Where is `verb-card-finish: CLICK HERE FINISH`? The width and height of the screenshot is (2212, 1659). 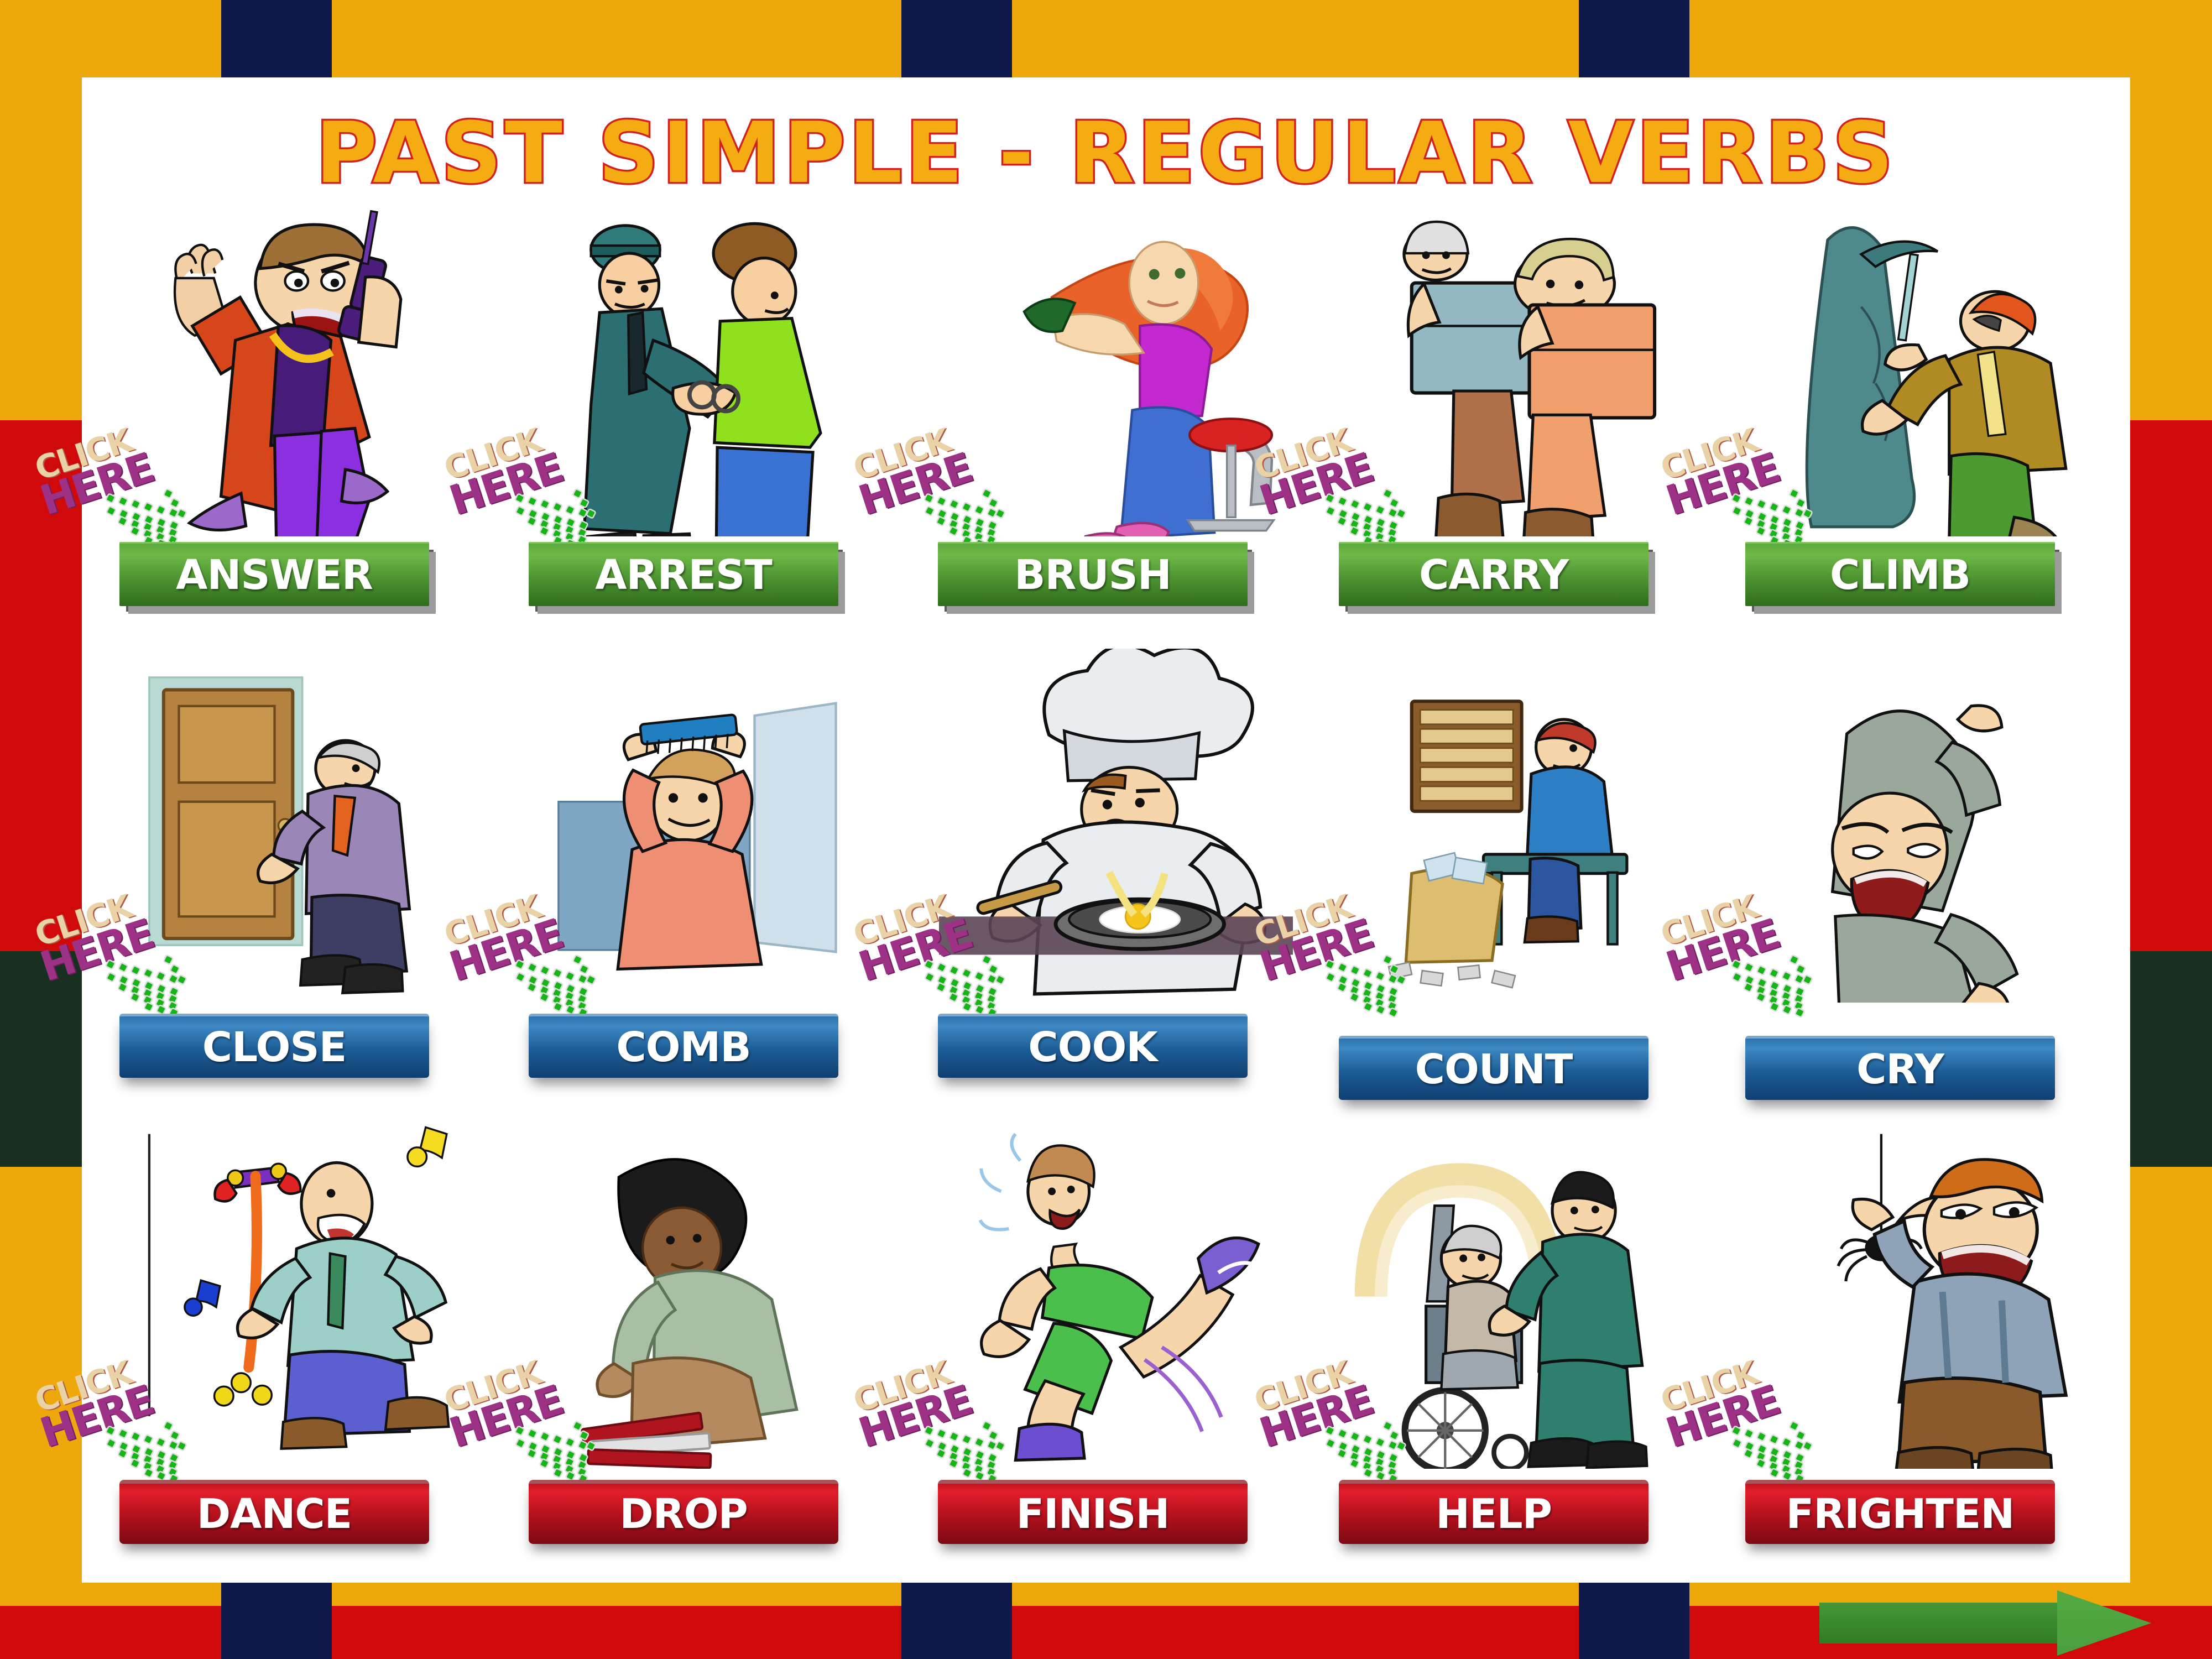 verb-card-finish: CLICK HERE FINISH is located at coordinates (1085, 1348).